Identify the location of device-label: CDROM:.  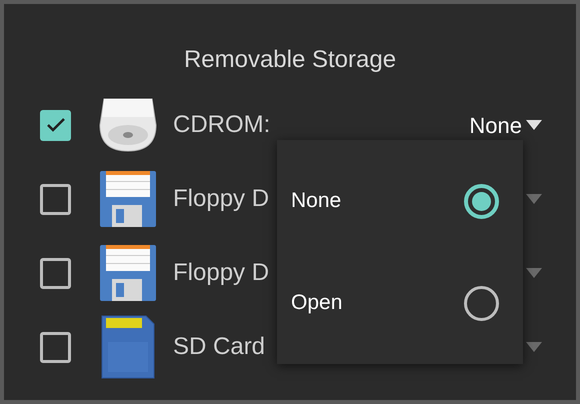
(221, 125).